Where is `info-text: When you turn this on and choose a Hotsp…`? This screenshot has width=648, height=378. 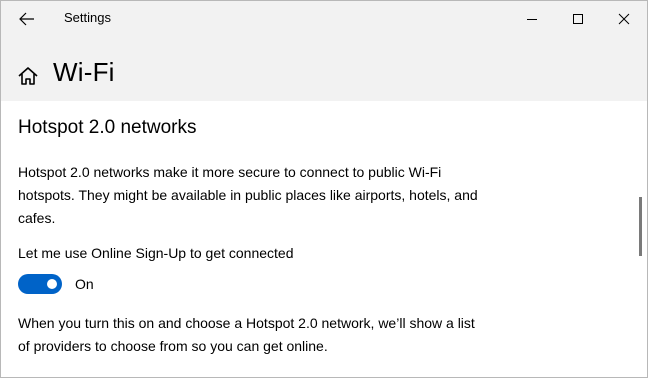 info-text: When you turn this on and choose a Hotsp… is located at coordinates (246, 334).